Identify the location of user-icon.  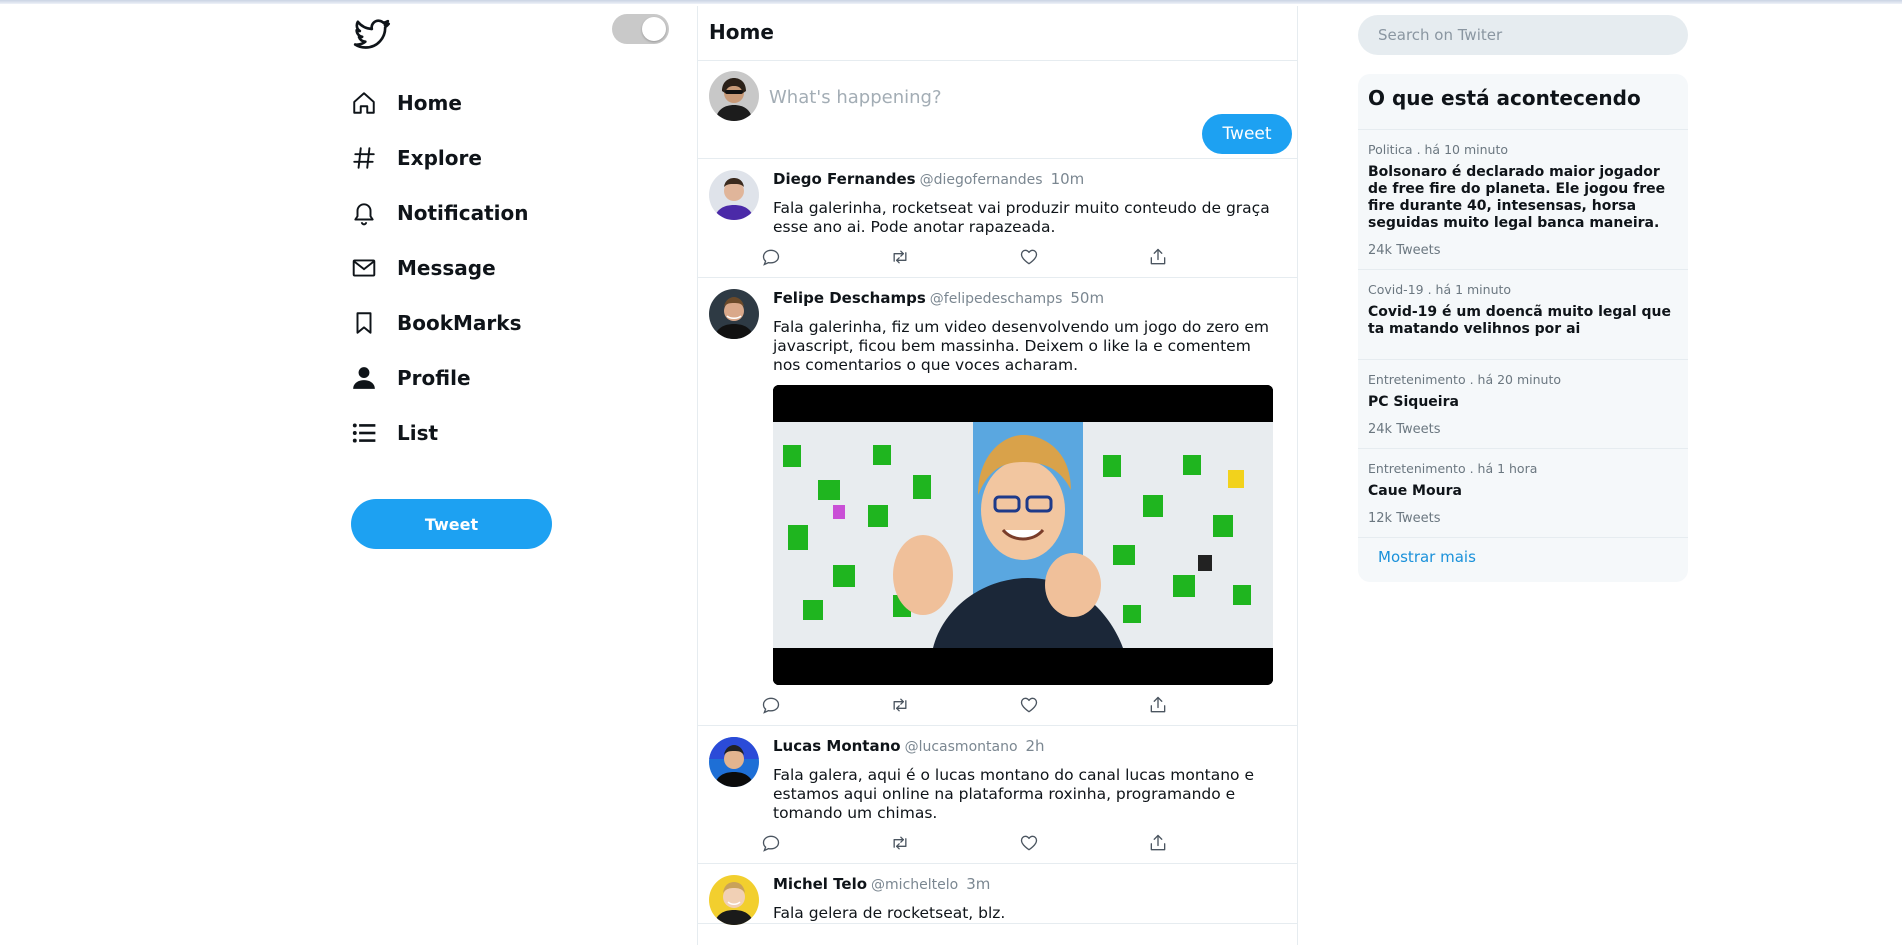
(374, 378).